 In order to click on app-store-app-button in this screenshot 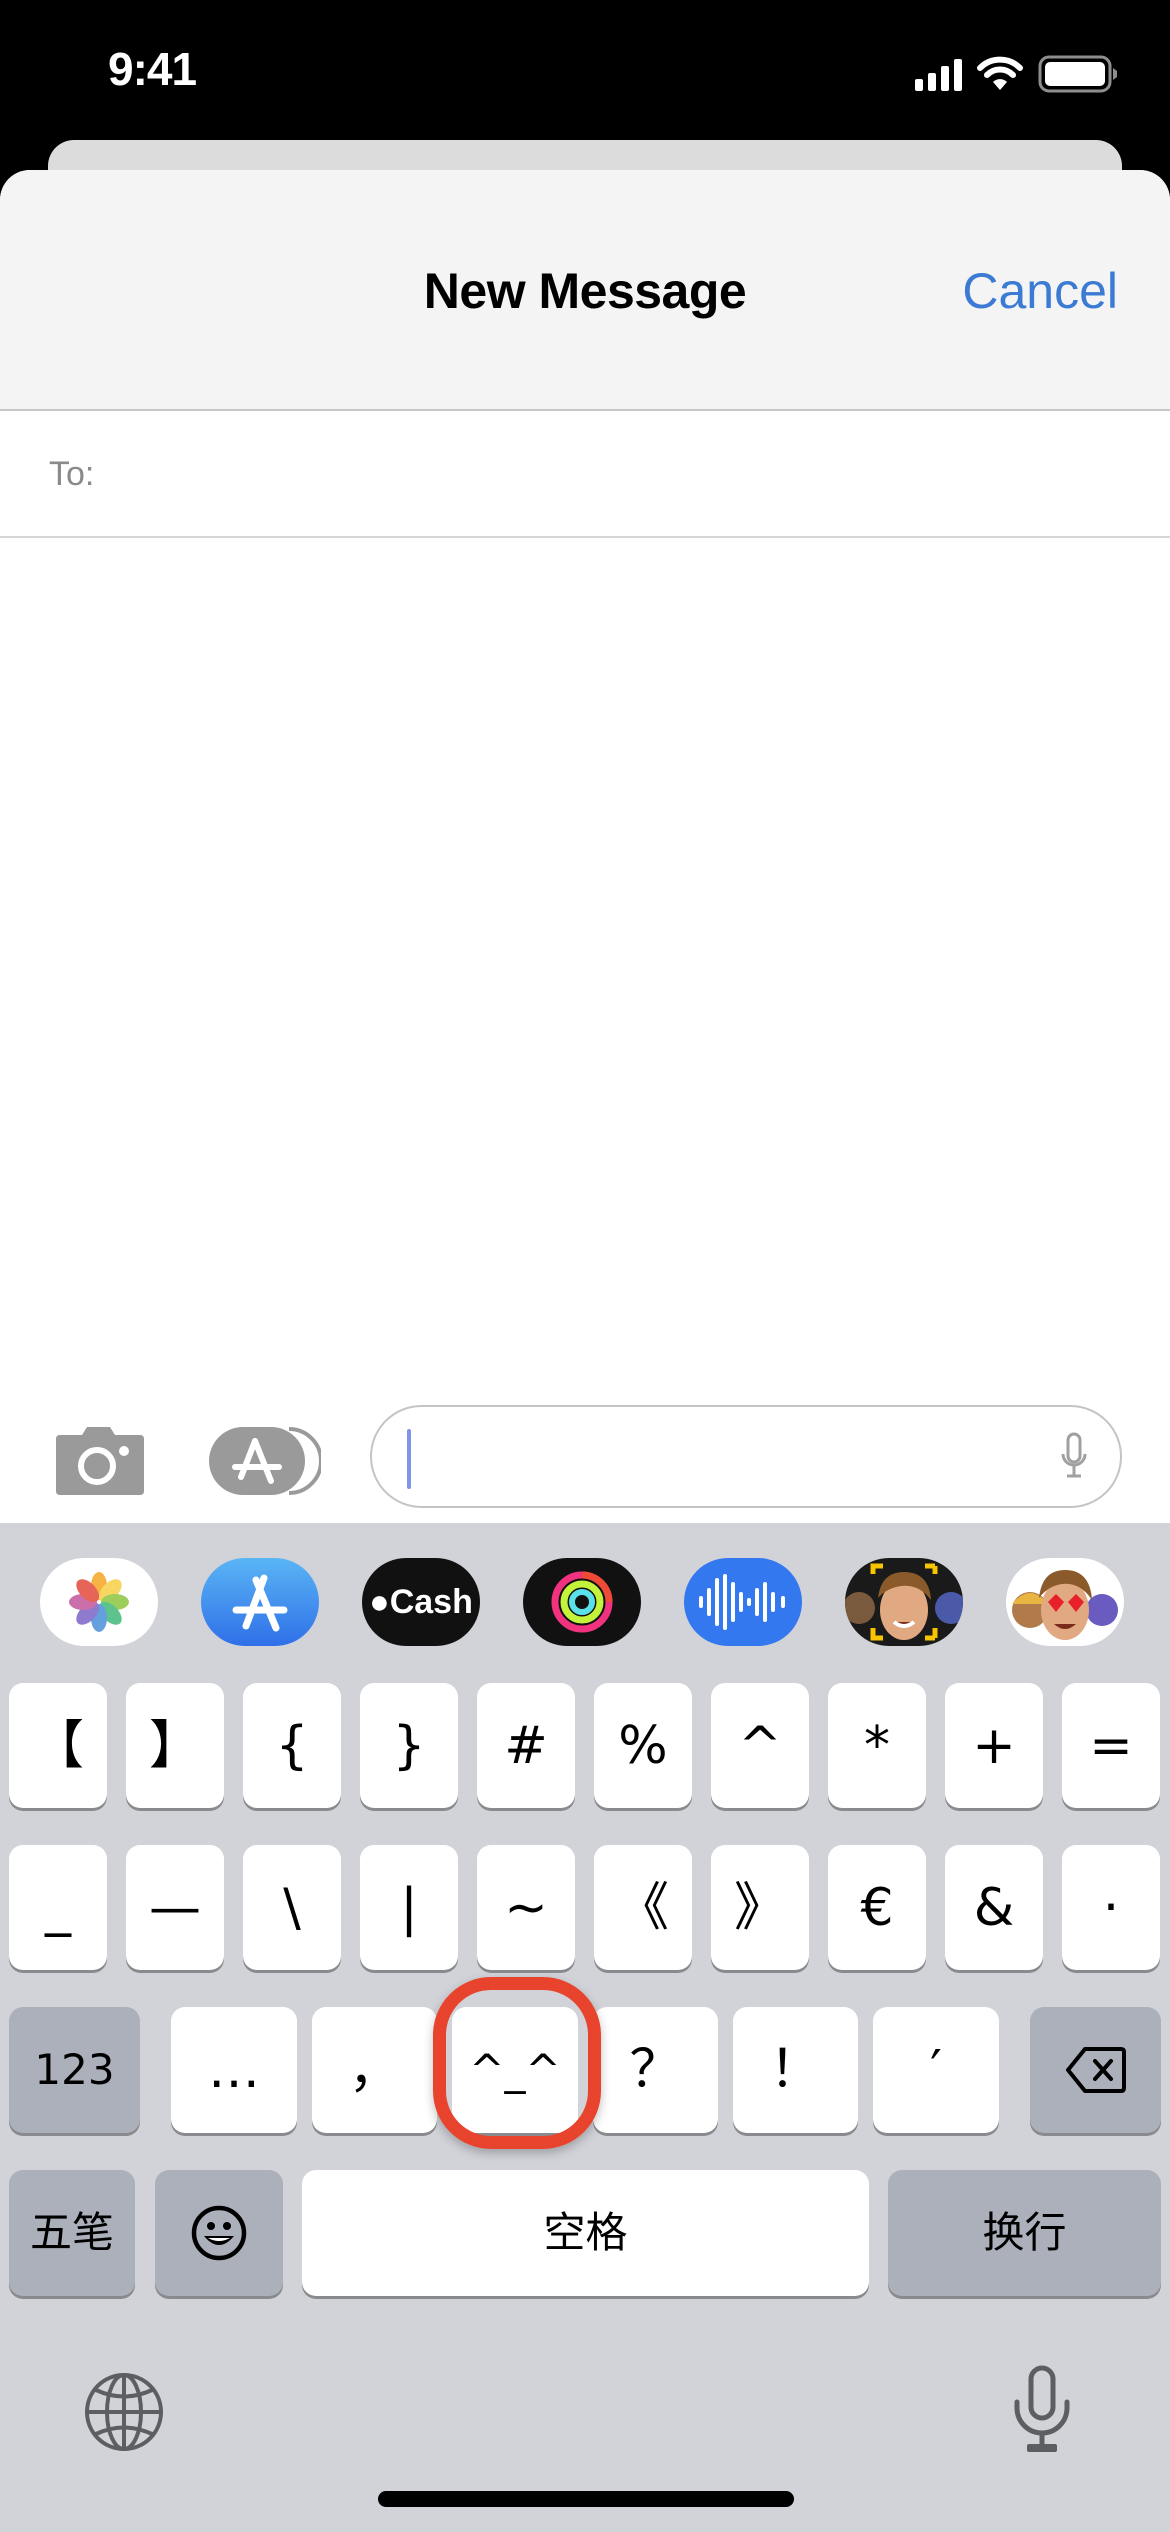, I will do `click(260, 1602)`.